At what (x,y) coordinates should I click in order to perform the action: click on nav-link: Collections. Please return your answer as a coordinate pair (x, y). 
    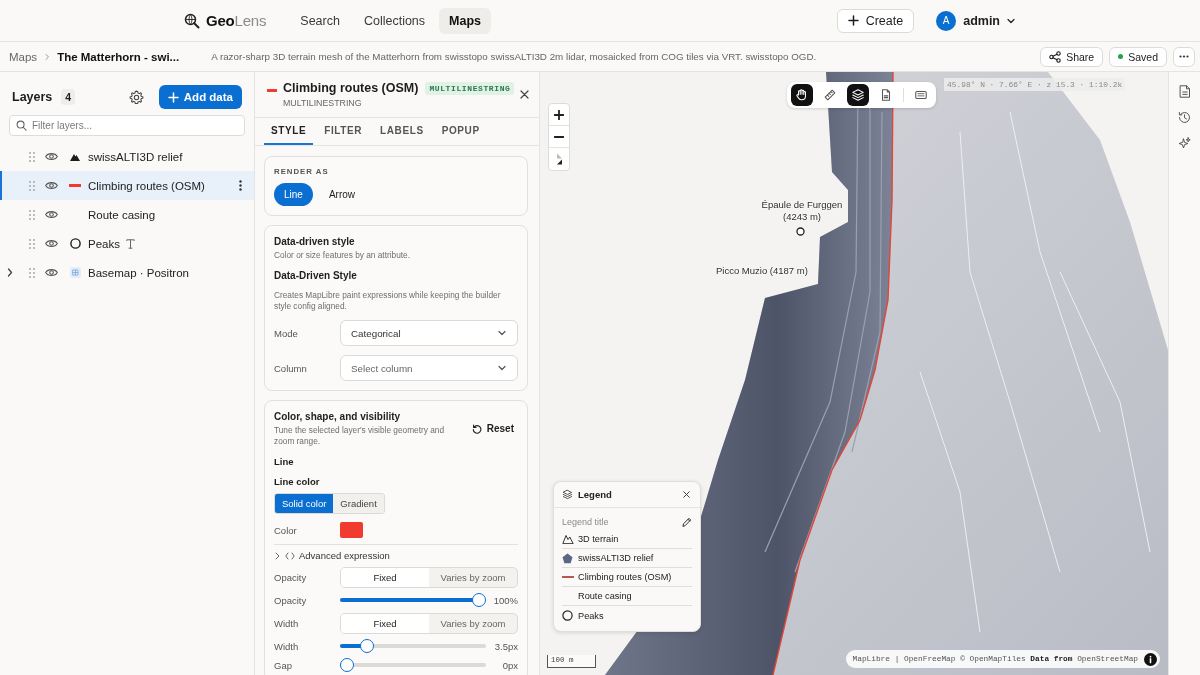
    Looking at the image, I should click on (394, 20).